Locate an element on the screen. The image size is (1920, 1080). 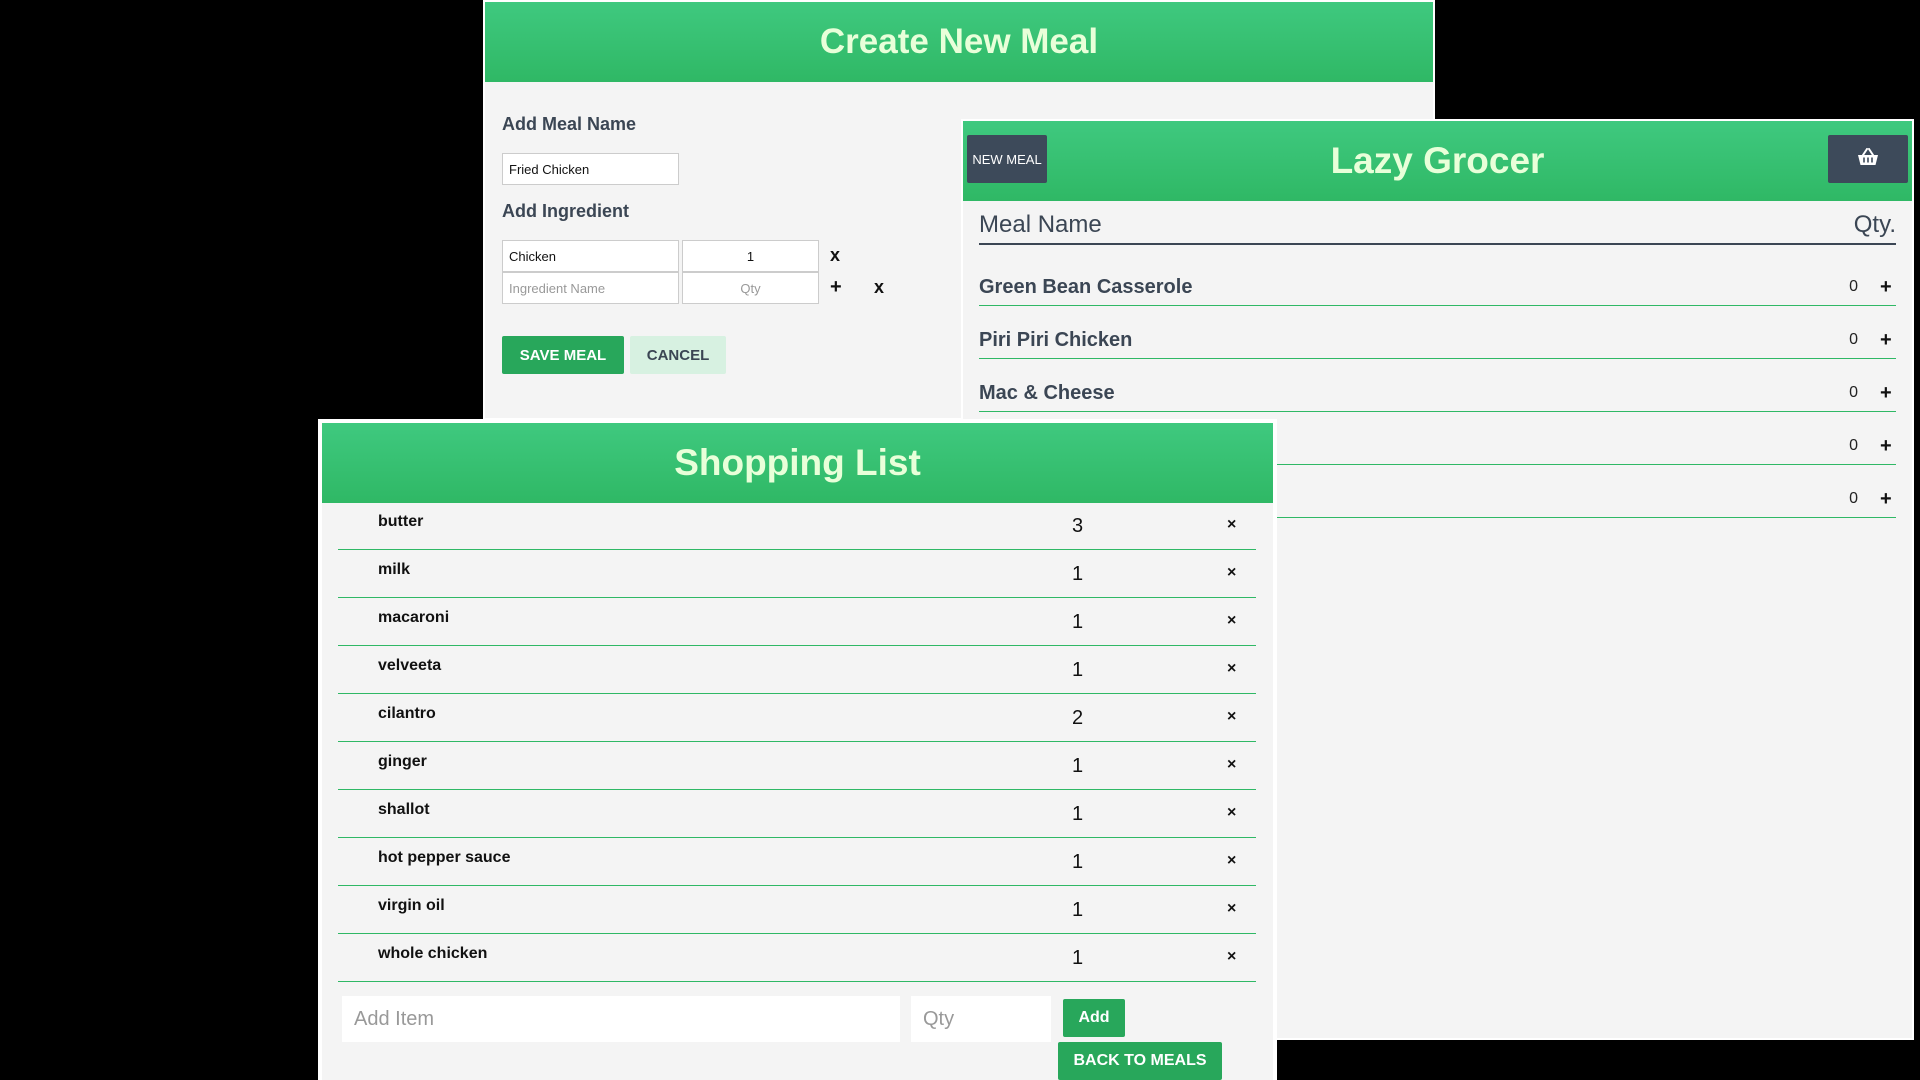
save-meal-button: SAVE MEAL is located at coordinates (563, 355).